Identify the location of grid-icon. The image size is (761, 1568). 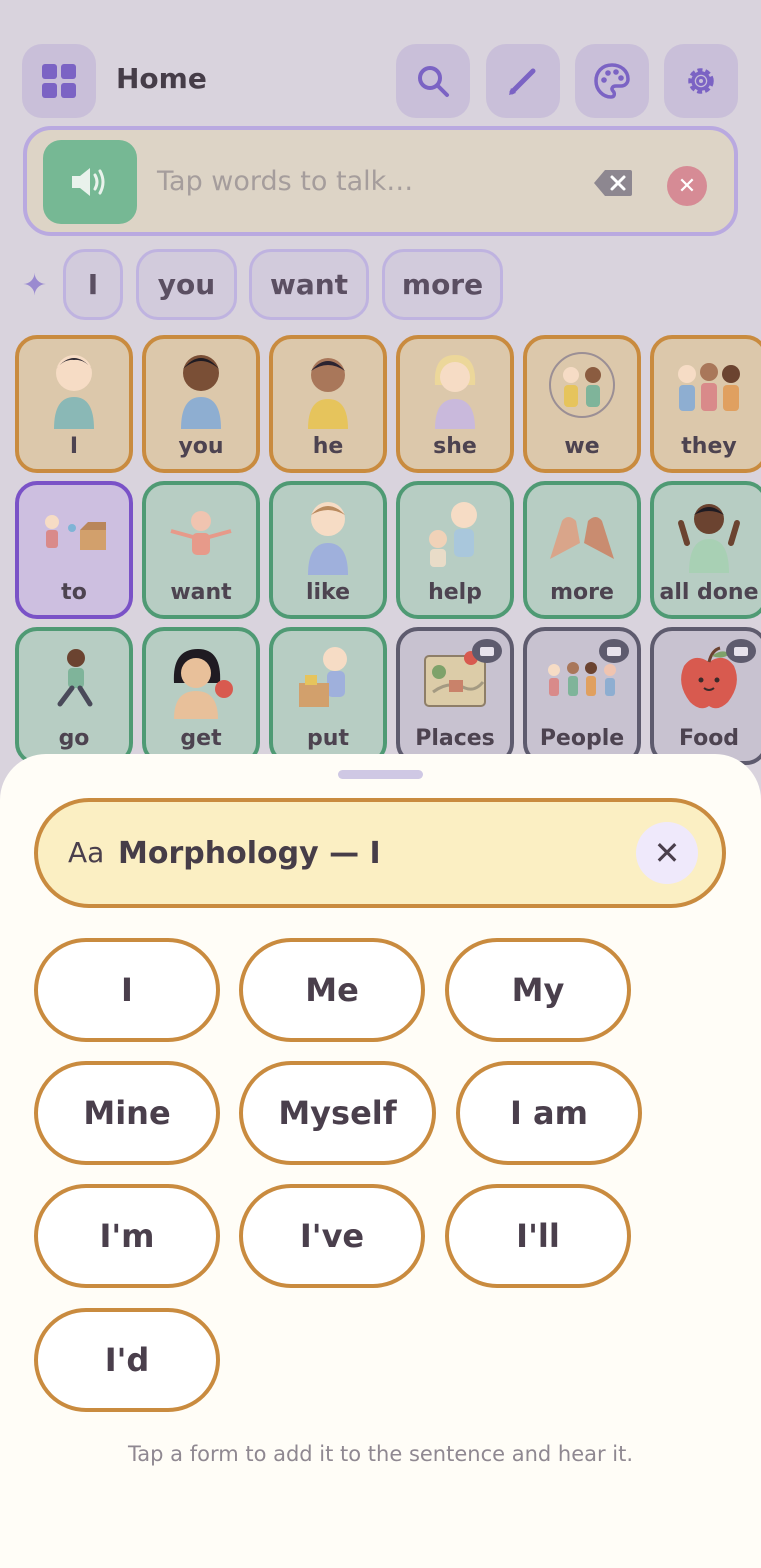
(59, 81).